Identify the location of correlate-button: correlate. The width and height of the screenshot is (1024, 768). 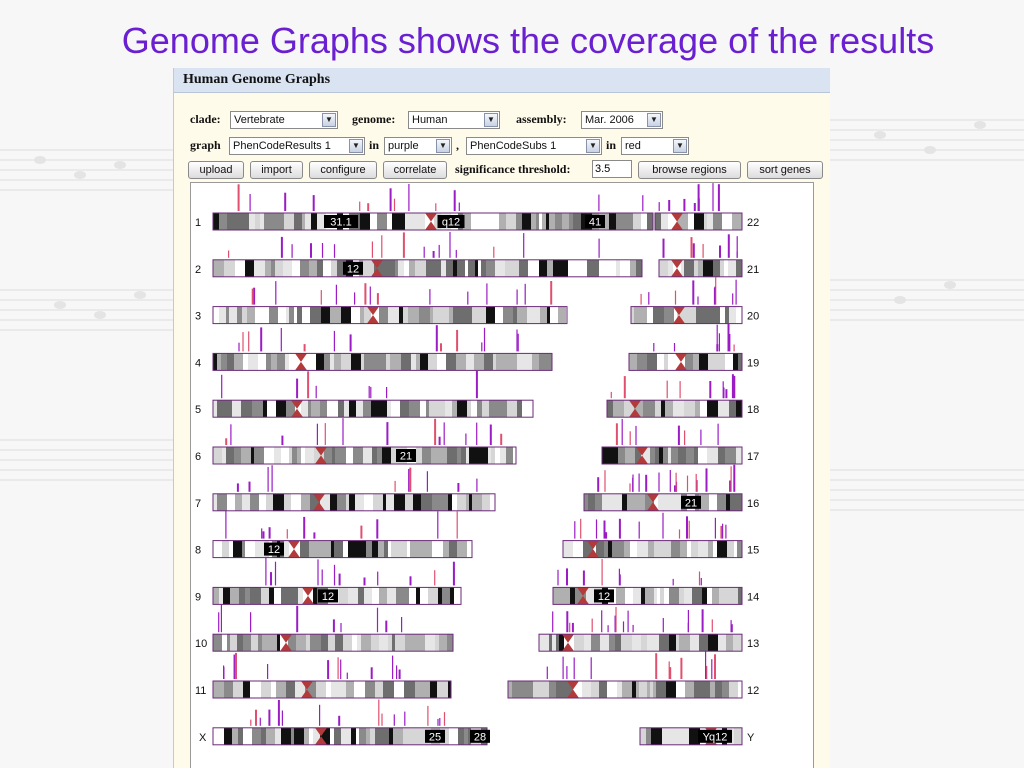
(415, 170).